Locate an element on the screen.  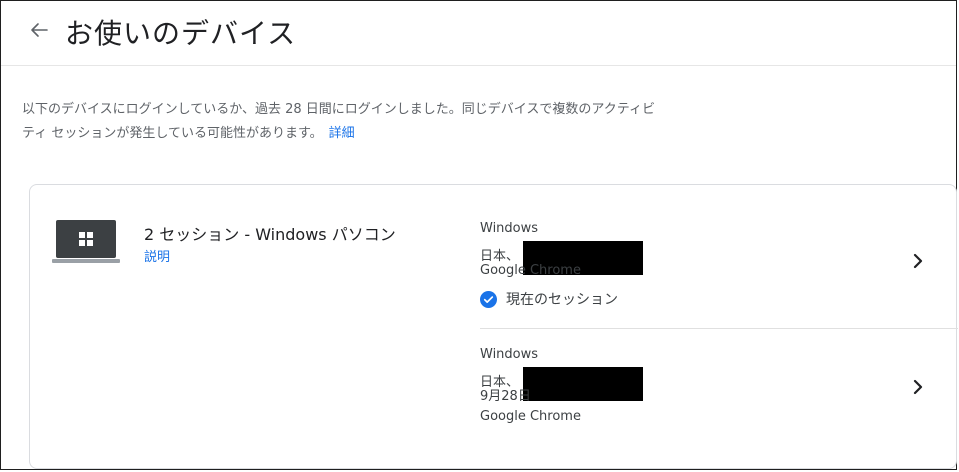
session-divider is located at coordinates (719, 328).